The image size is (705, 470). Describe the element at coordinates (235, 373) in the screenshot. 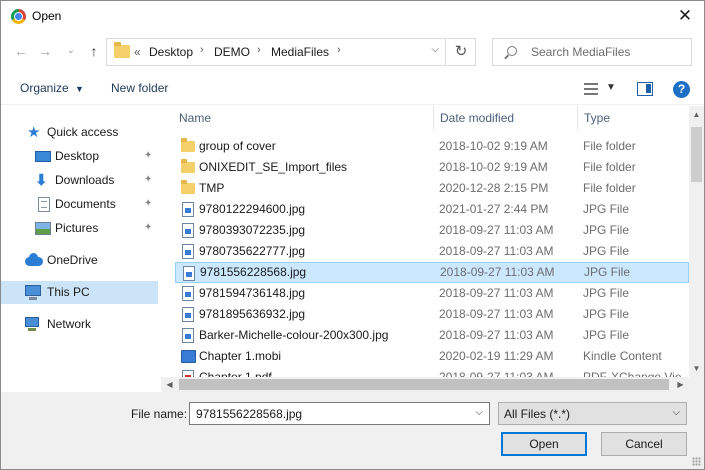

I see `file-name: Chapter 1.pdf` at that location.